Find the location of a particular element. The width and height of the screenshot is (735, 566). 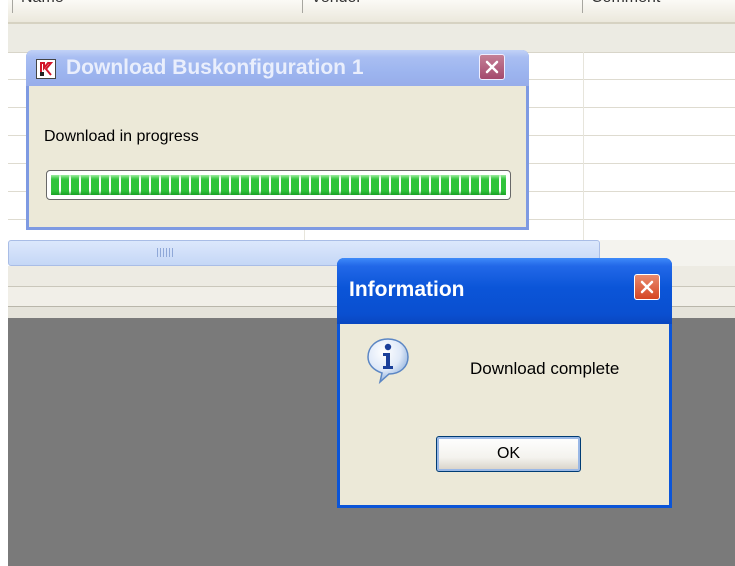

info-icon is located at coordinates (388, 360).